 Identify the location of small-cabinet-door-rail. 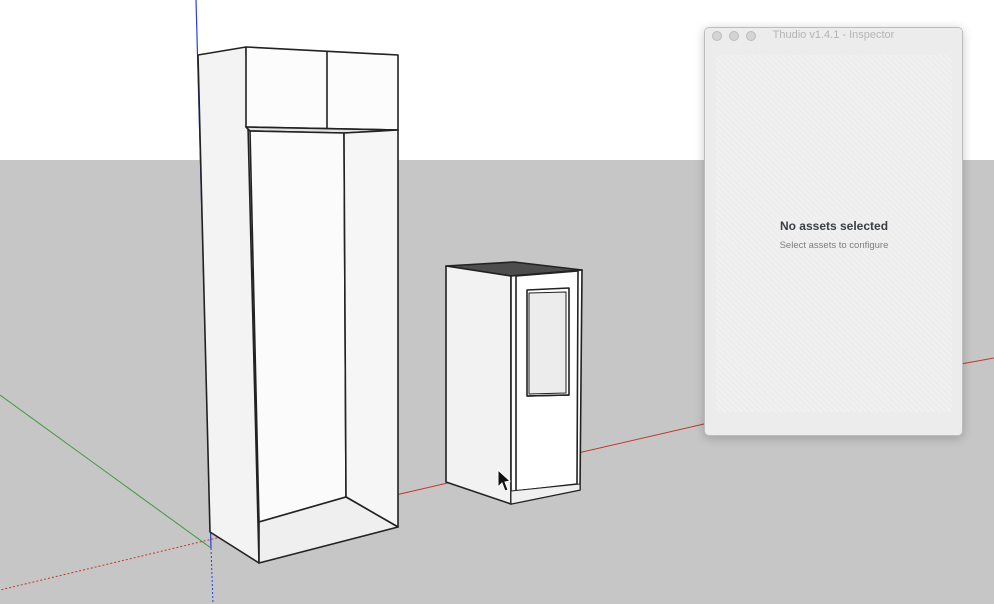
(548, 395).